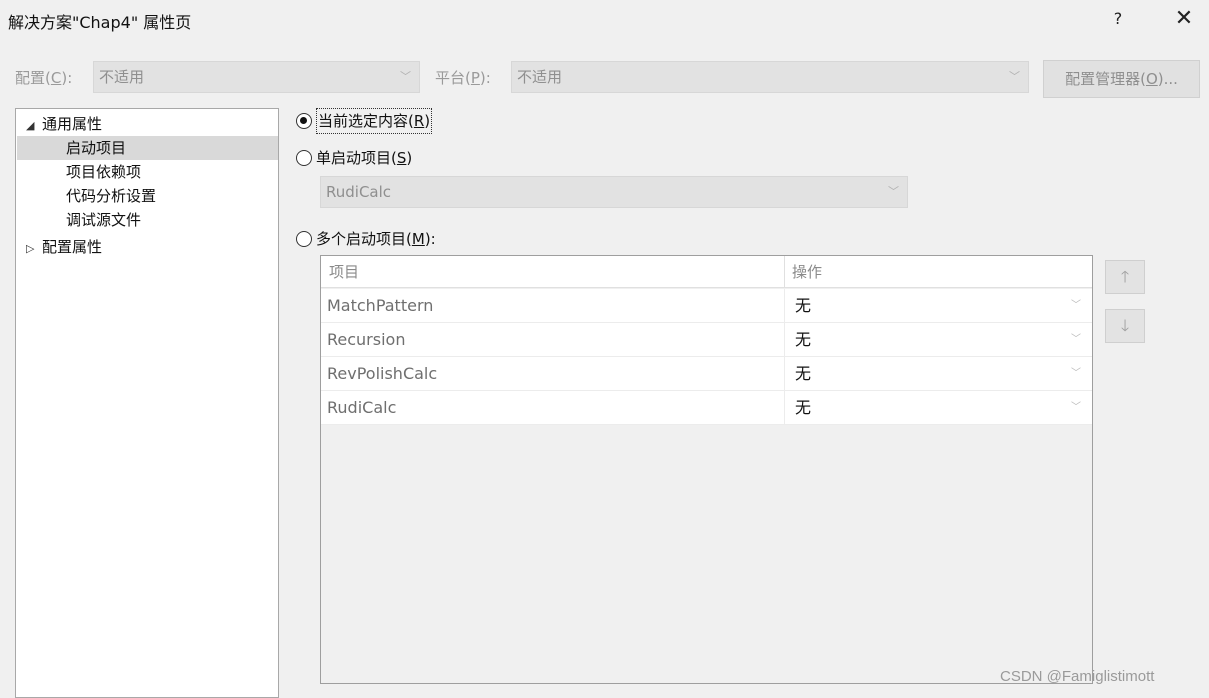 The height and width of the screenshot is (698, 1209). Describe the element at coordinates (1118, 19) in the screenshot. I see `help-button: ?` at that location.